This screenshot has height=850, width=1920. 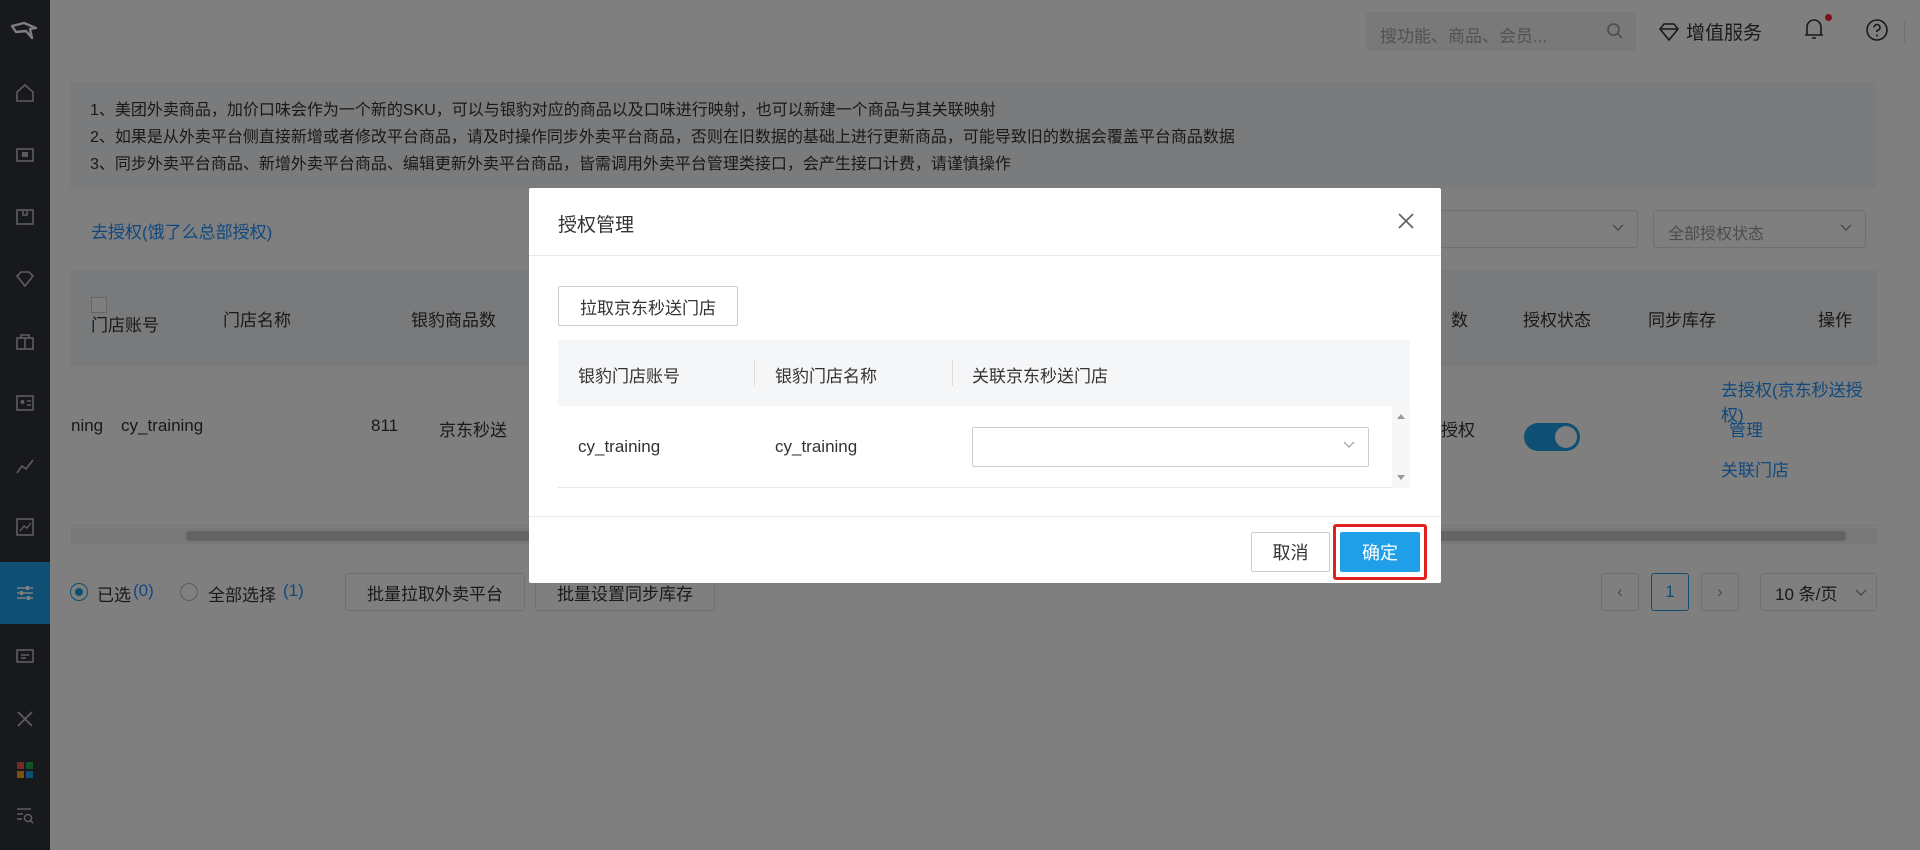 I want to click on confirm-highlight-box, so click(x=1380, y=552).